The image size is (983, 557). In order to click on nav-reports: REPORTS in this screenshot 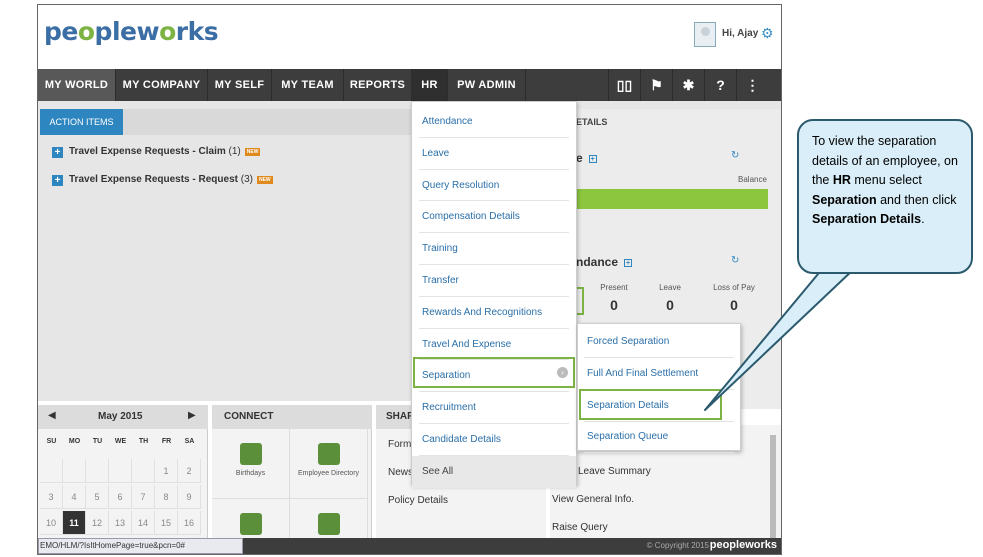, I will do `click(378, 85)`.